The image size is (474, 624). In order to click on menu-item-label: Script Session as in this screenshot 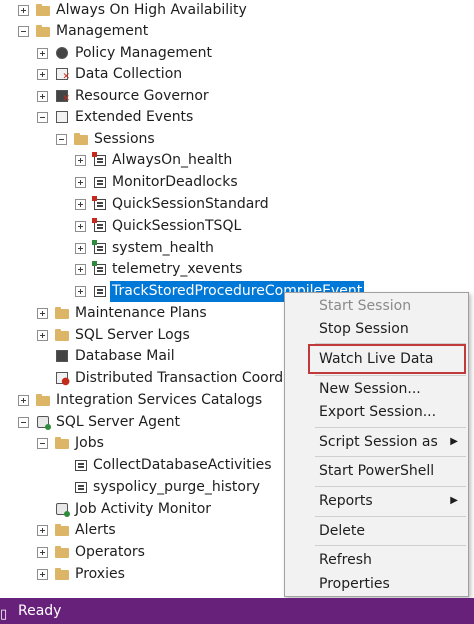, I will do `click(378, 442)`.